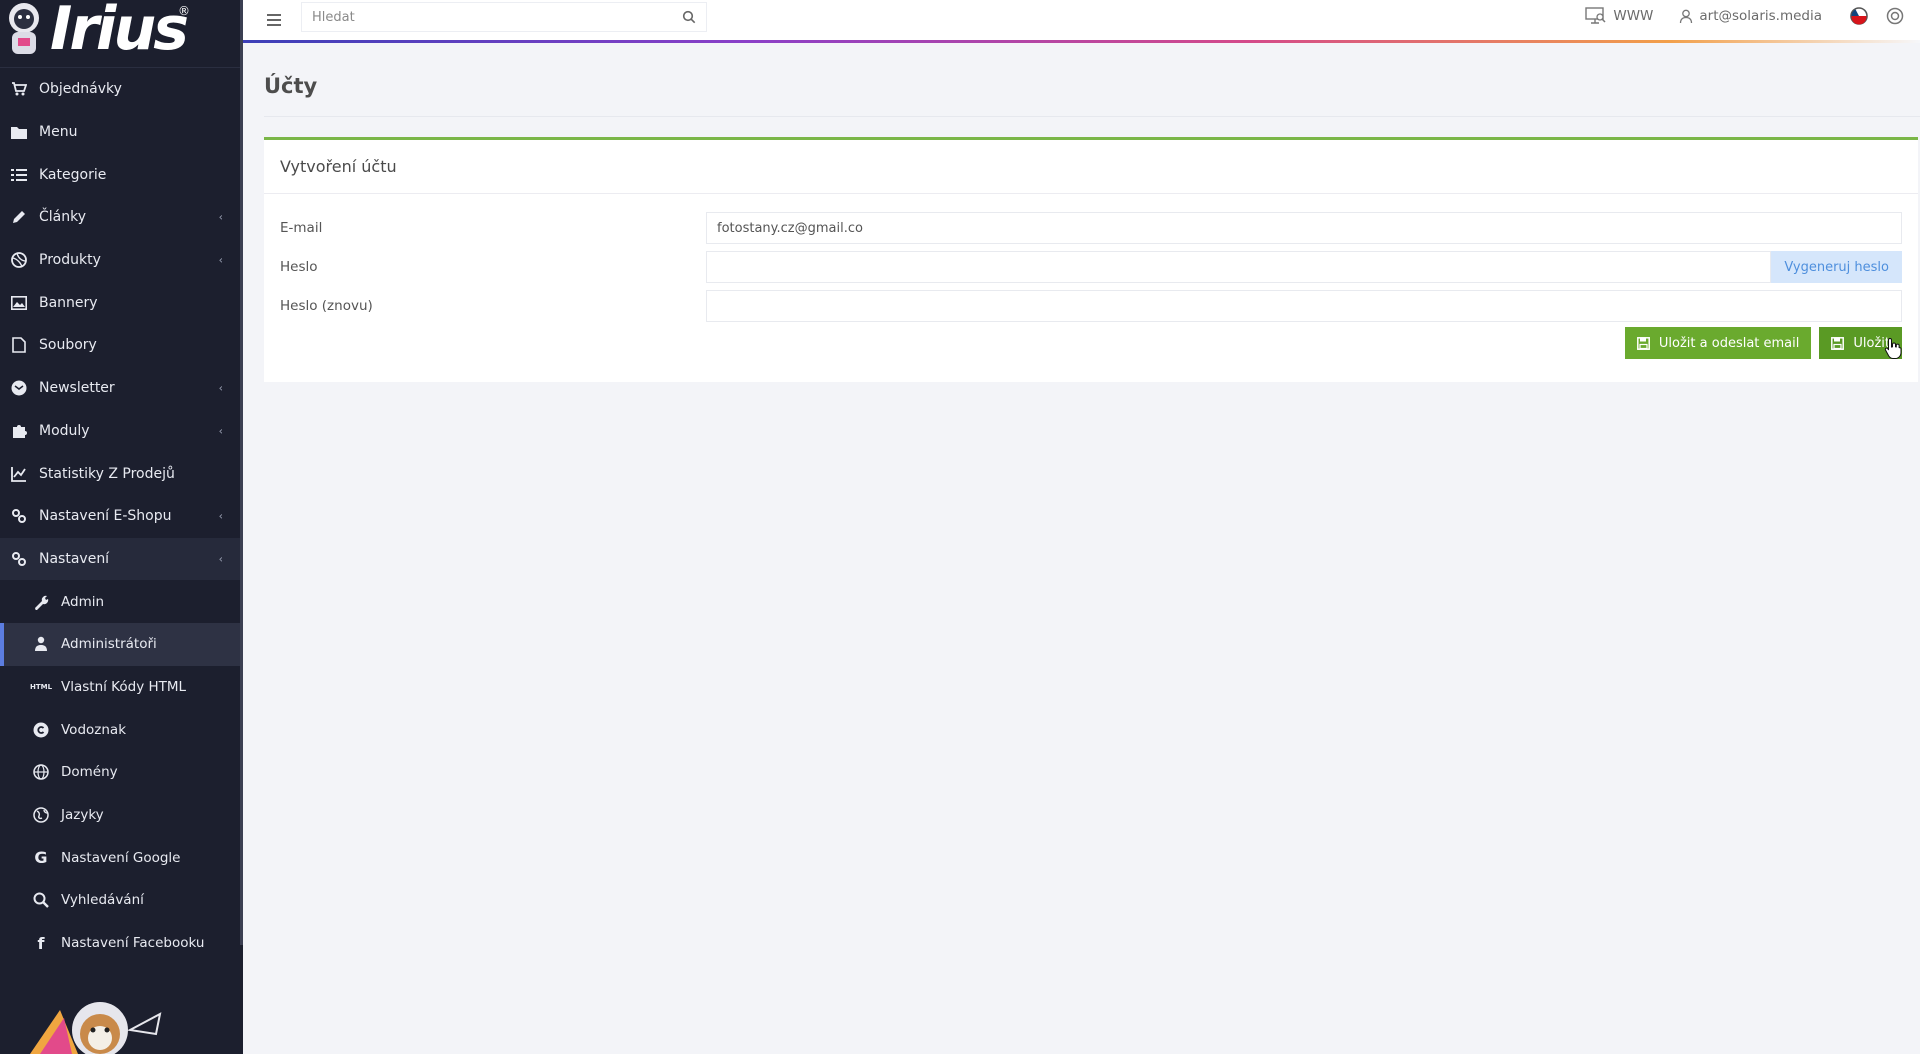 This screenshot has width=1920, height=1054. What do you see at coordinates (121, 345) in the screenshot?
I see `sidebar-item-soubory: Soubory` at bounding box center [121, 345].